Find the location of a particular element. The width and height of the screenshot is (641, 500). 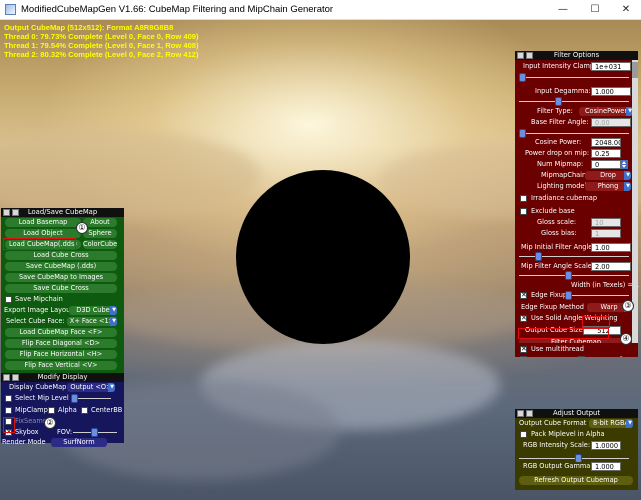

base-filter-angle-slider is located at coordinates (574, 133).